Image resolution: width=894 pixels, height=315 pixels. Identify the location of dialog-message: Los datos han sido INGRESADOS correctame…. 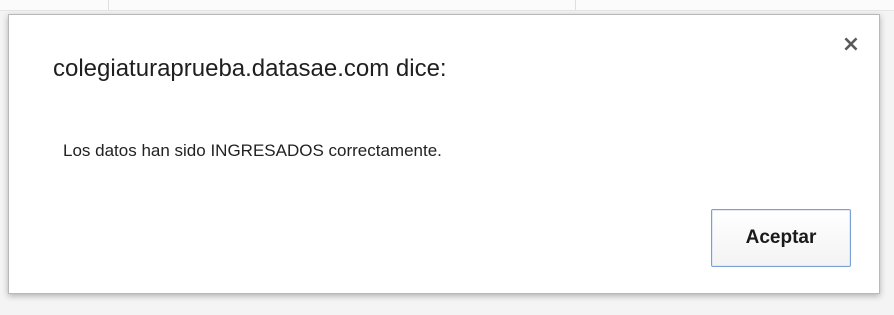
(252, 150).